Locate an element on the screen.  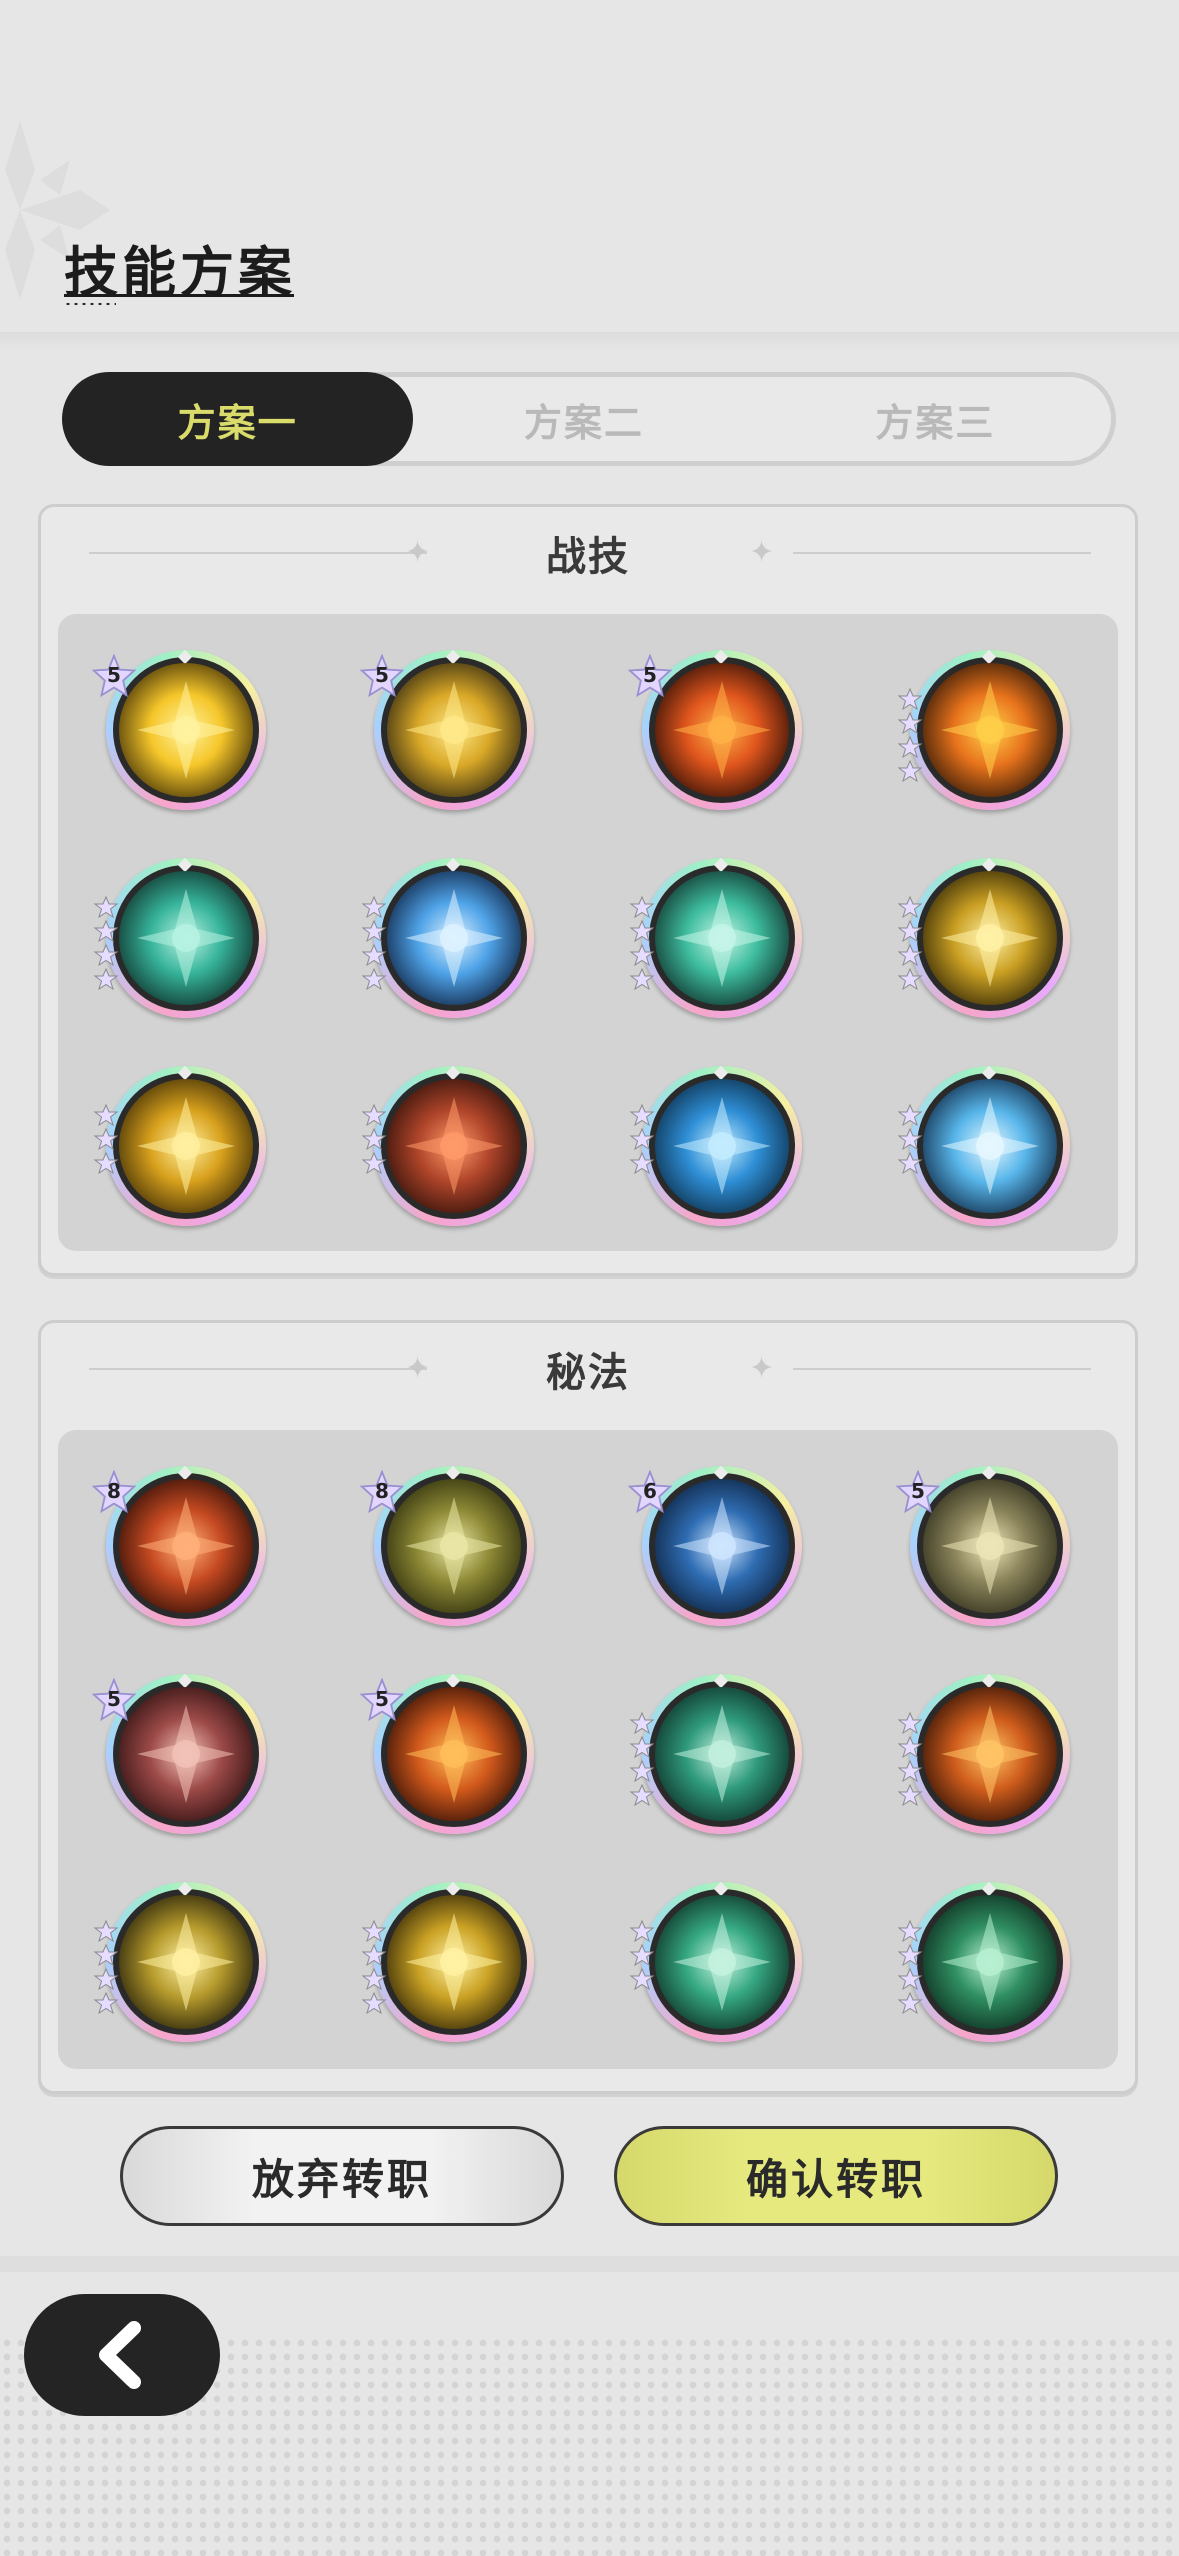
tab-plan-1: 方案一 is located at coordinates (238, 419).